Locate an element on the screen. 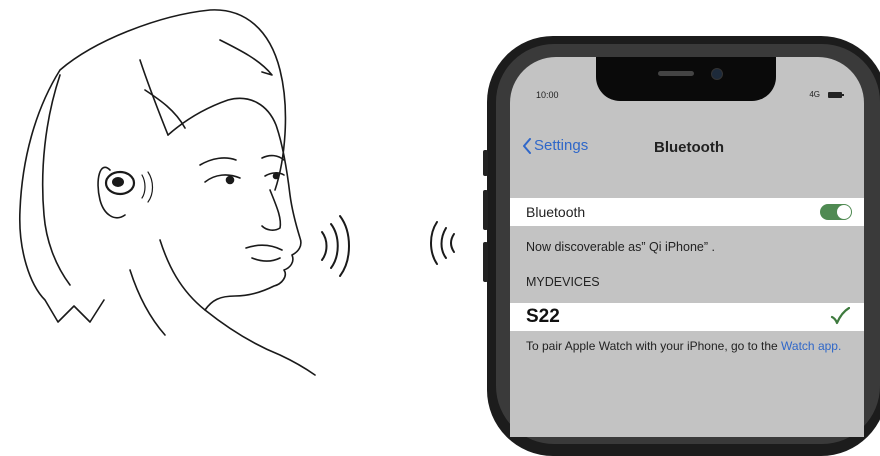 This screenshot has width=880, height=456. bluetooth-label: Bluetooth is located at coordinates (556, 212).